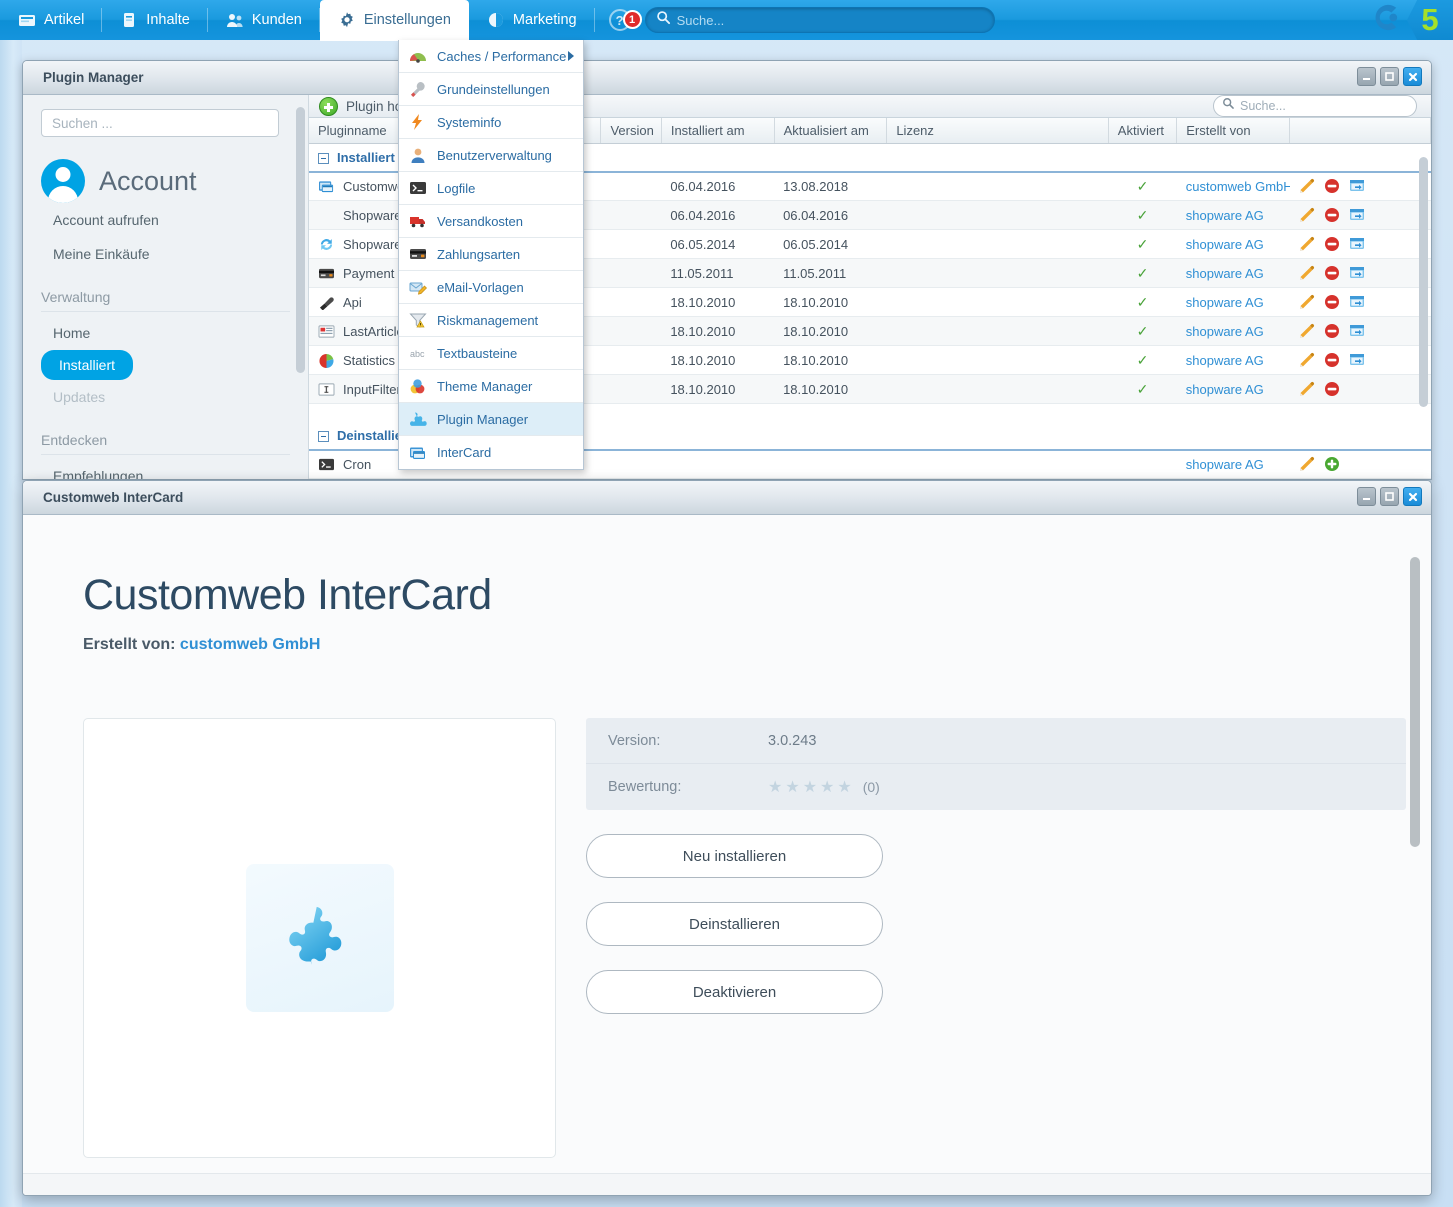 This screenshot has height=1207, width=1453. I want to click on col-erstellt-von: Erstellt von, so click(1233, 131).